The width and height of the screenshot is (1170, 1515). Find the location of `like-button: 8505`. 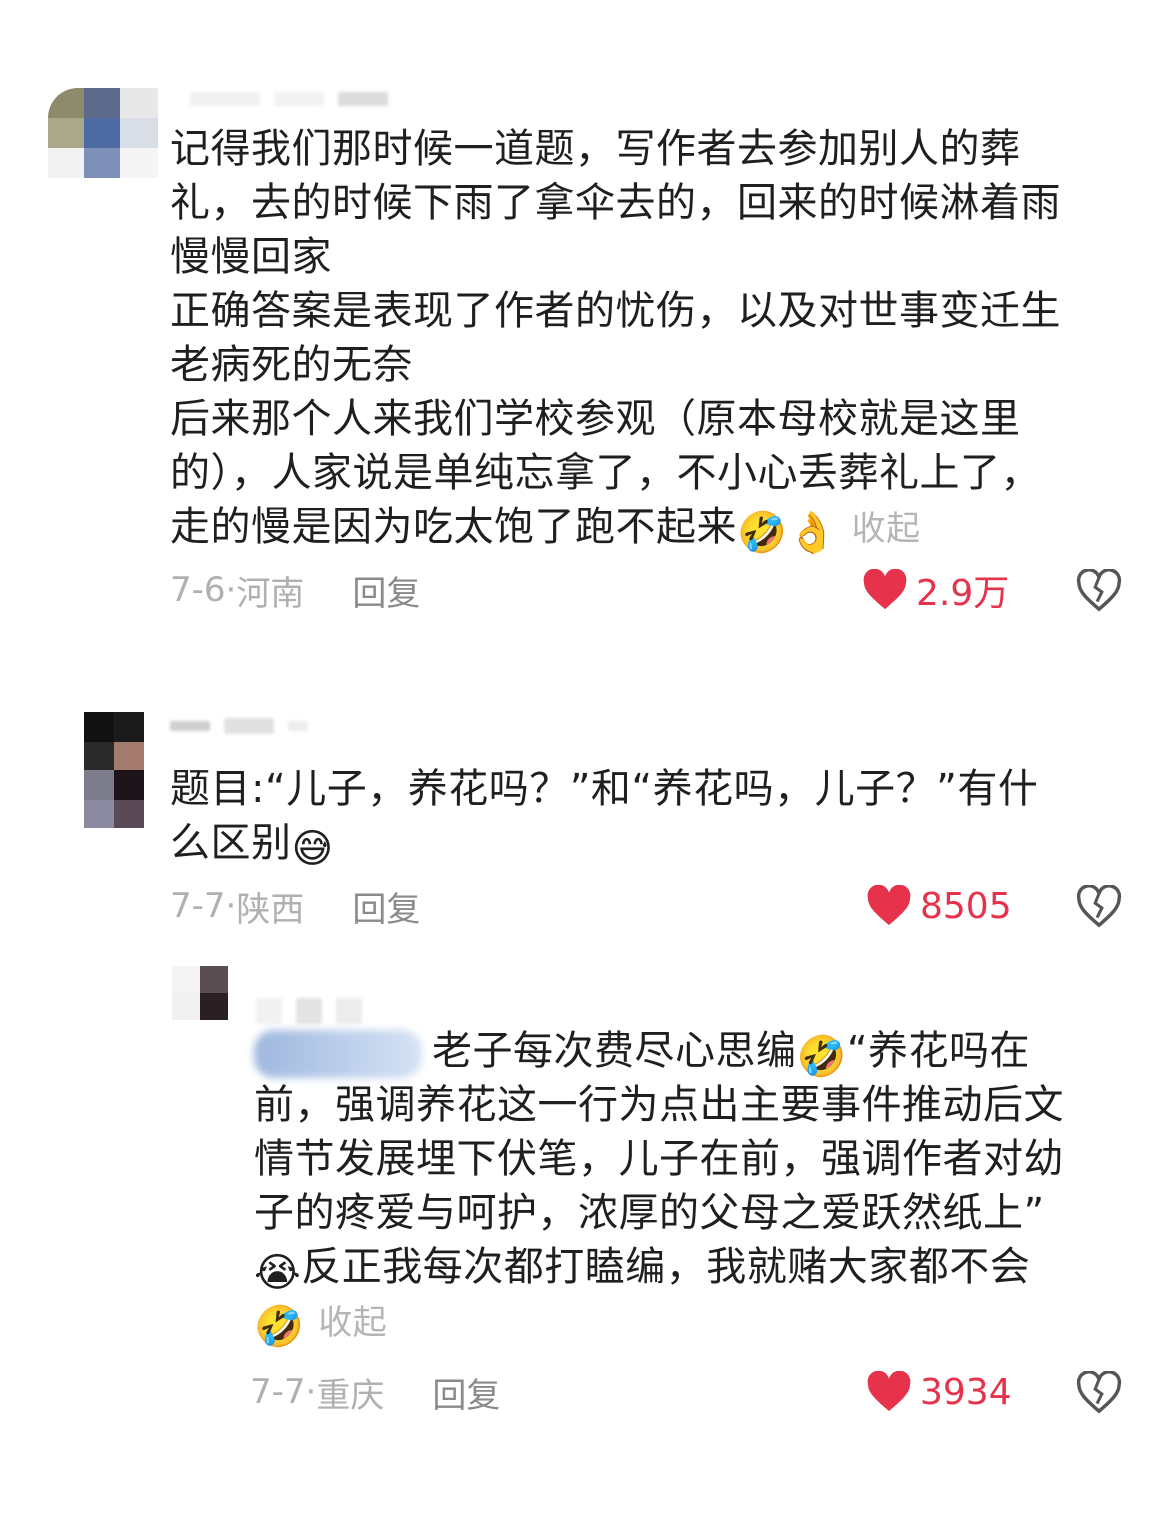

like-button: 8505 is located at coordinates (939, 906).